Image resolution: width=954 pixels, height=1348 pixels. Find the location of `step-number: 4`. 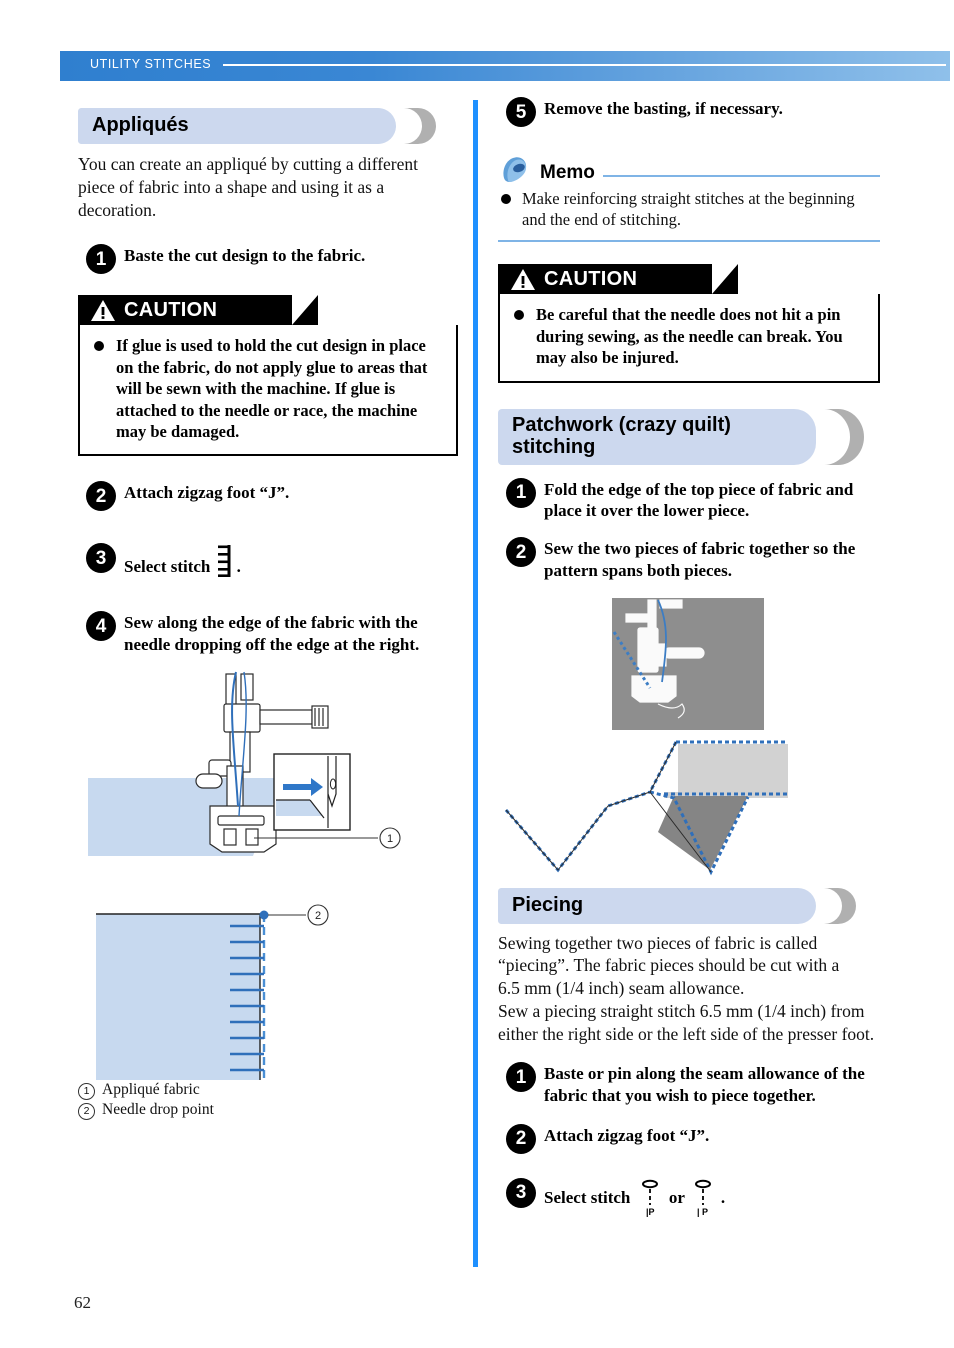

step-number: 4 is located at coordinates (101, 626).